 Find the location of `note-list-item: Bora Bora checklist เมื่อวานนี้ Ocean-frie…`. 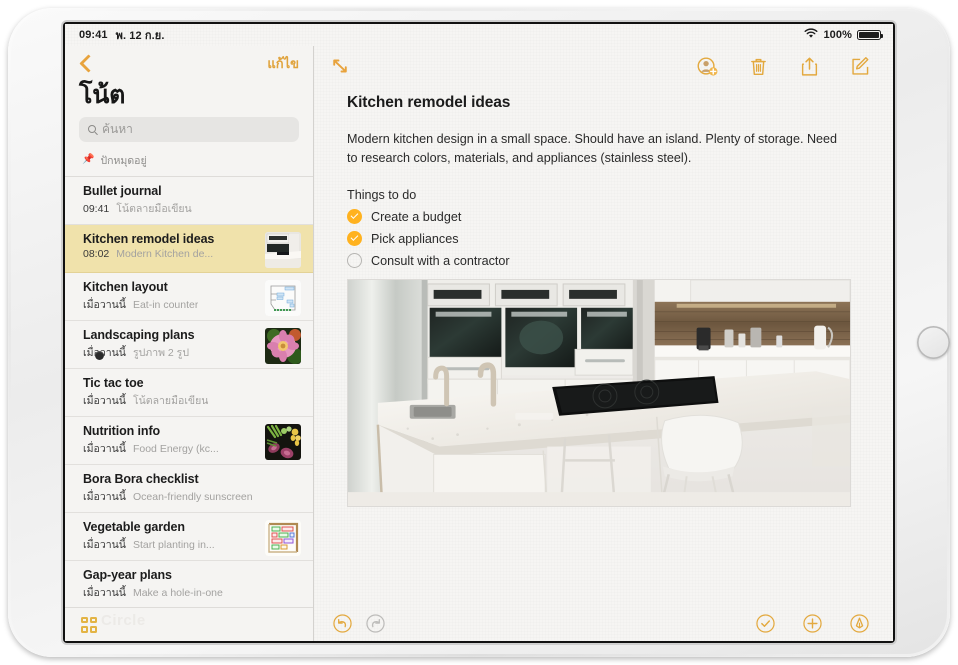

note-list-item: Bora Bora checklist เมื่อวานนี้ Ocean-frie… is located at coordinates (189, 489).